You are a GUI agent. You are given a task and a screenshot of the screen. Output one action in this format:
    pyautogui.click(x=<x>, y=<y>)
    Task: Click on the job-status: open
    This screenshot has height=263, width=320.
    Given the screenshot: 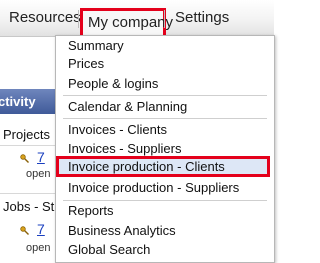 What is the action you would take?
    pyautogui.click(x=38, y=248)
    